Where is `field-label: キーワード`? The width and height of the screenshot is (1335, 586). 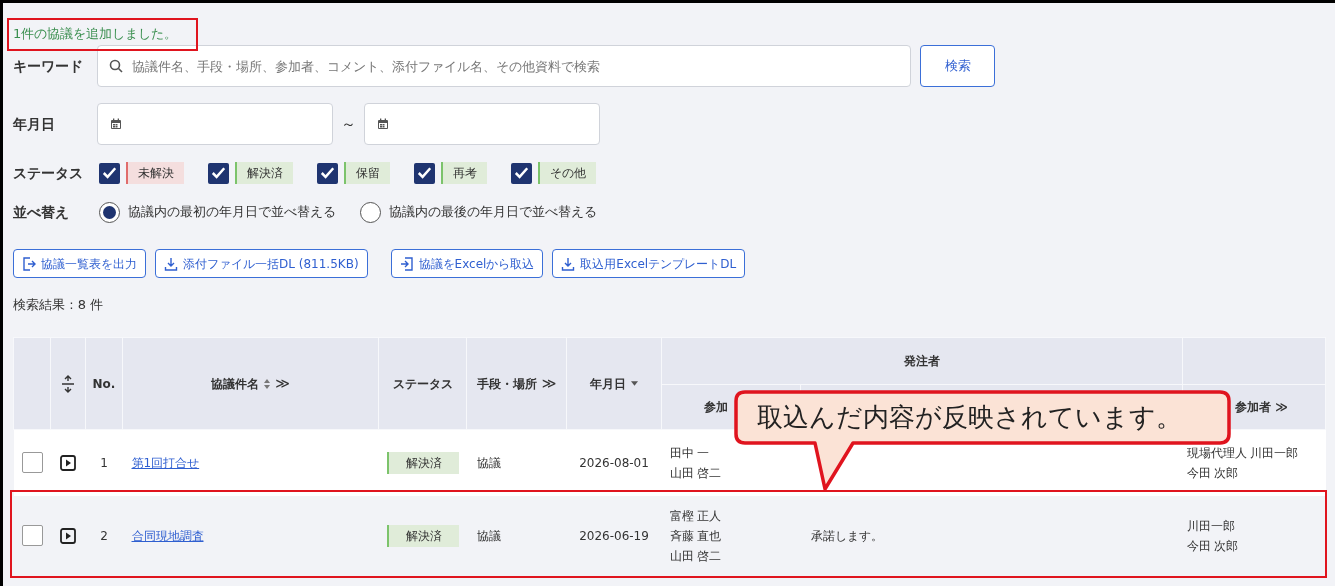 field-label: キーワード is located at coordinates (48, 66).